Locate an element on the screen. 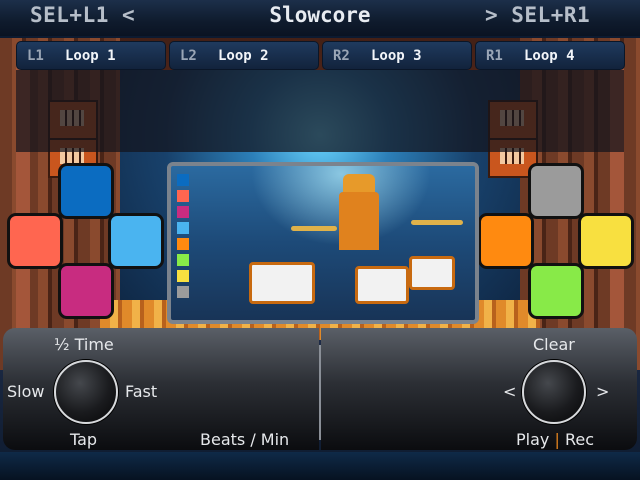 This screenshot has width=640, height=480. tempo-unit-label: Beats / Min is located at coordinates (245, 439).